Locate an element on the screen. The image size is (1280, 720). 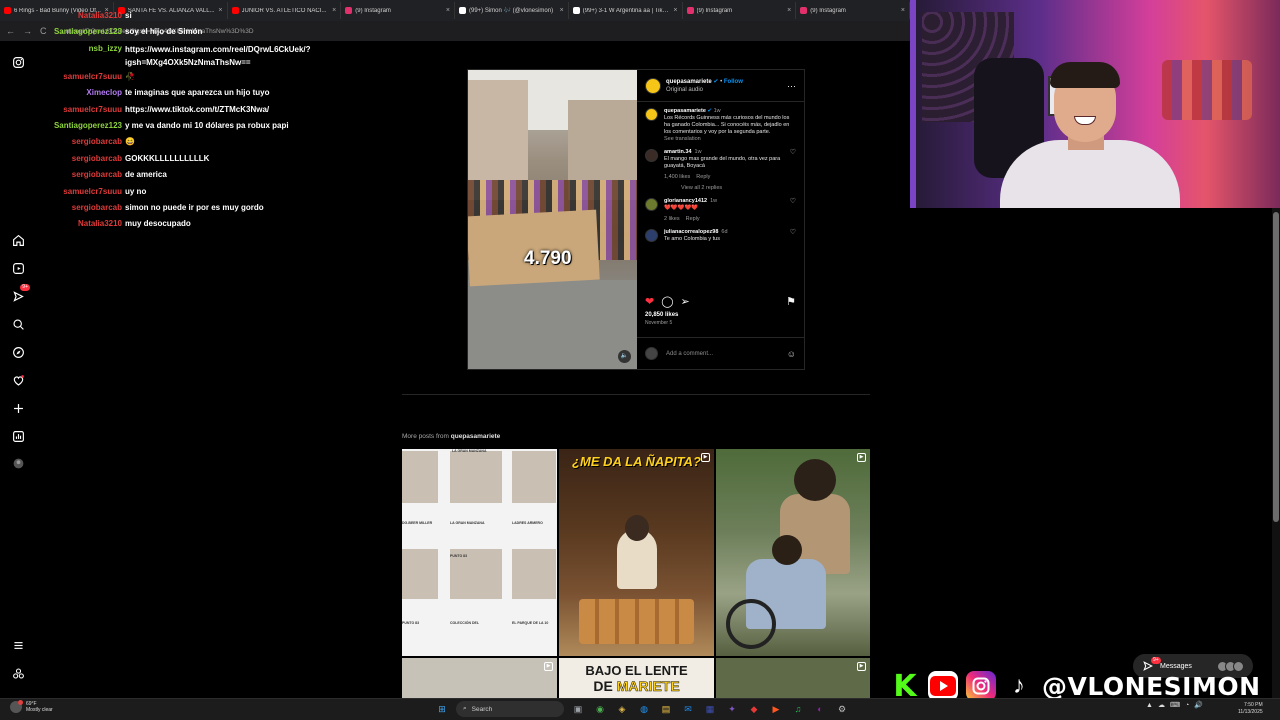
chat-username: nsb_izzy is located at coordinates (80, 55).